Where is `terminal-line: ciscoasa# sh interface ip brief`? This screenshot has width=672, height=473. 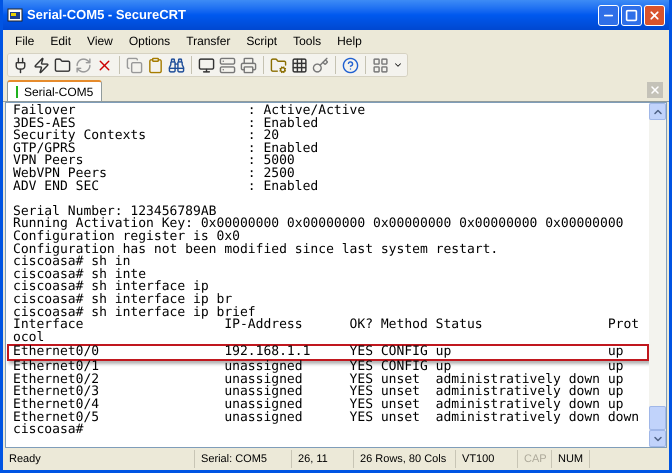 terminal-line: ciscoasa# sh interface ip brief is located at coordinates (134, 312).